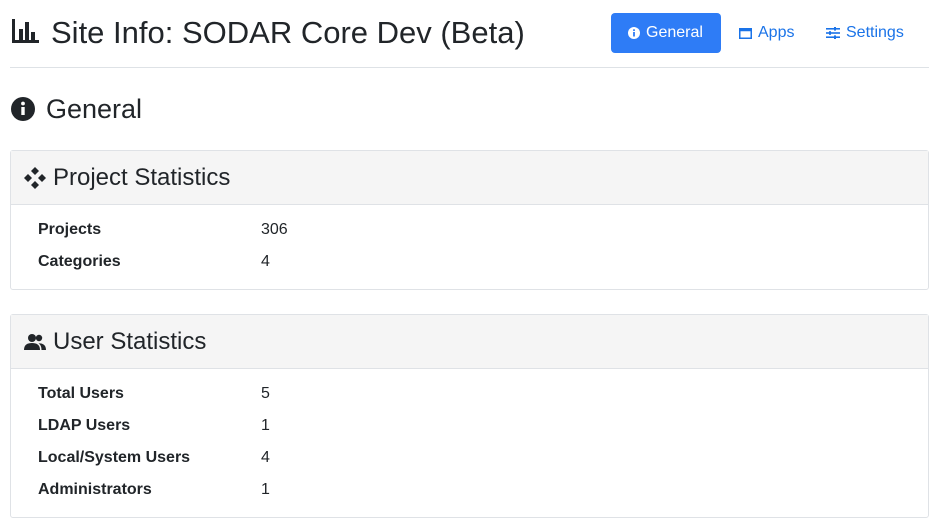 This screenshot has width=941, height=528. Describe the element at coordinates (469, 265) in the screenshot. I see `stat-row-categories: Categories 4` at that location.